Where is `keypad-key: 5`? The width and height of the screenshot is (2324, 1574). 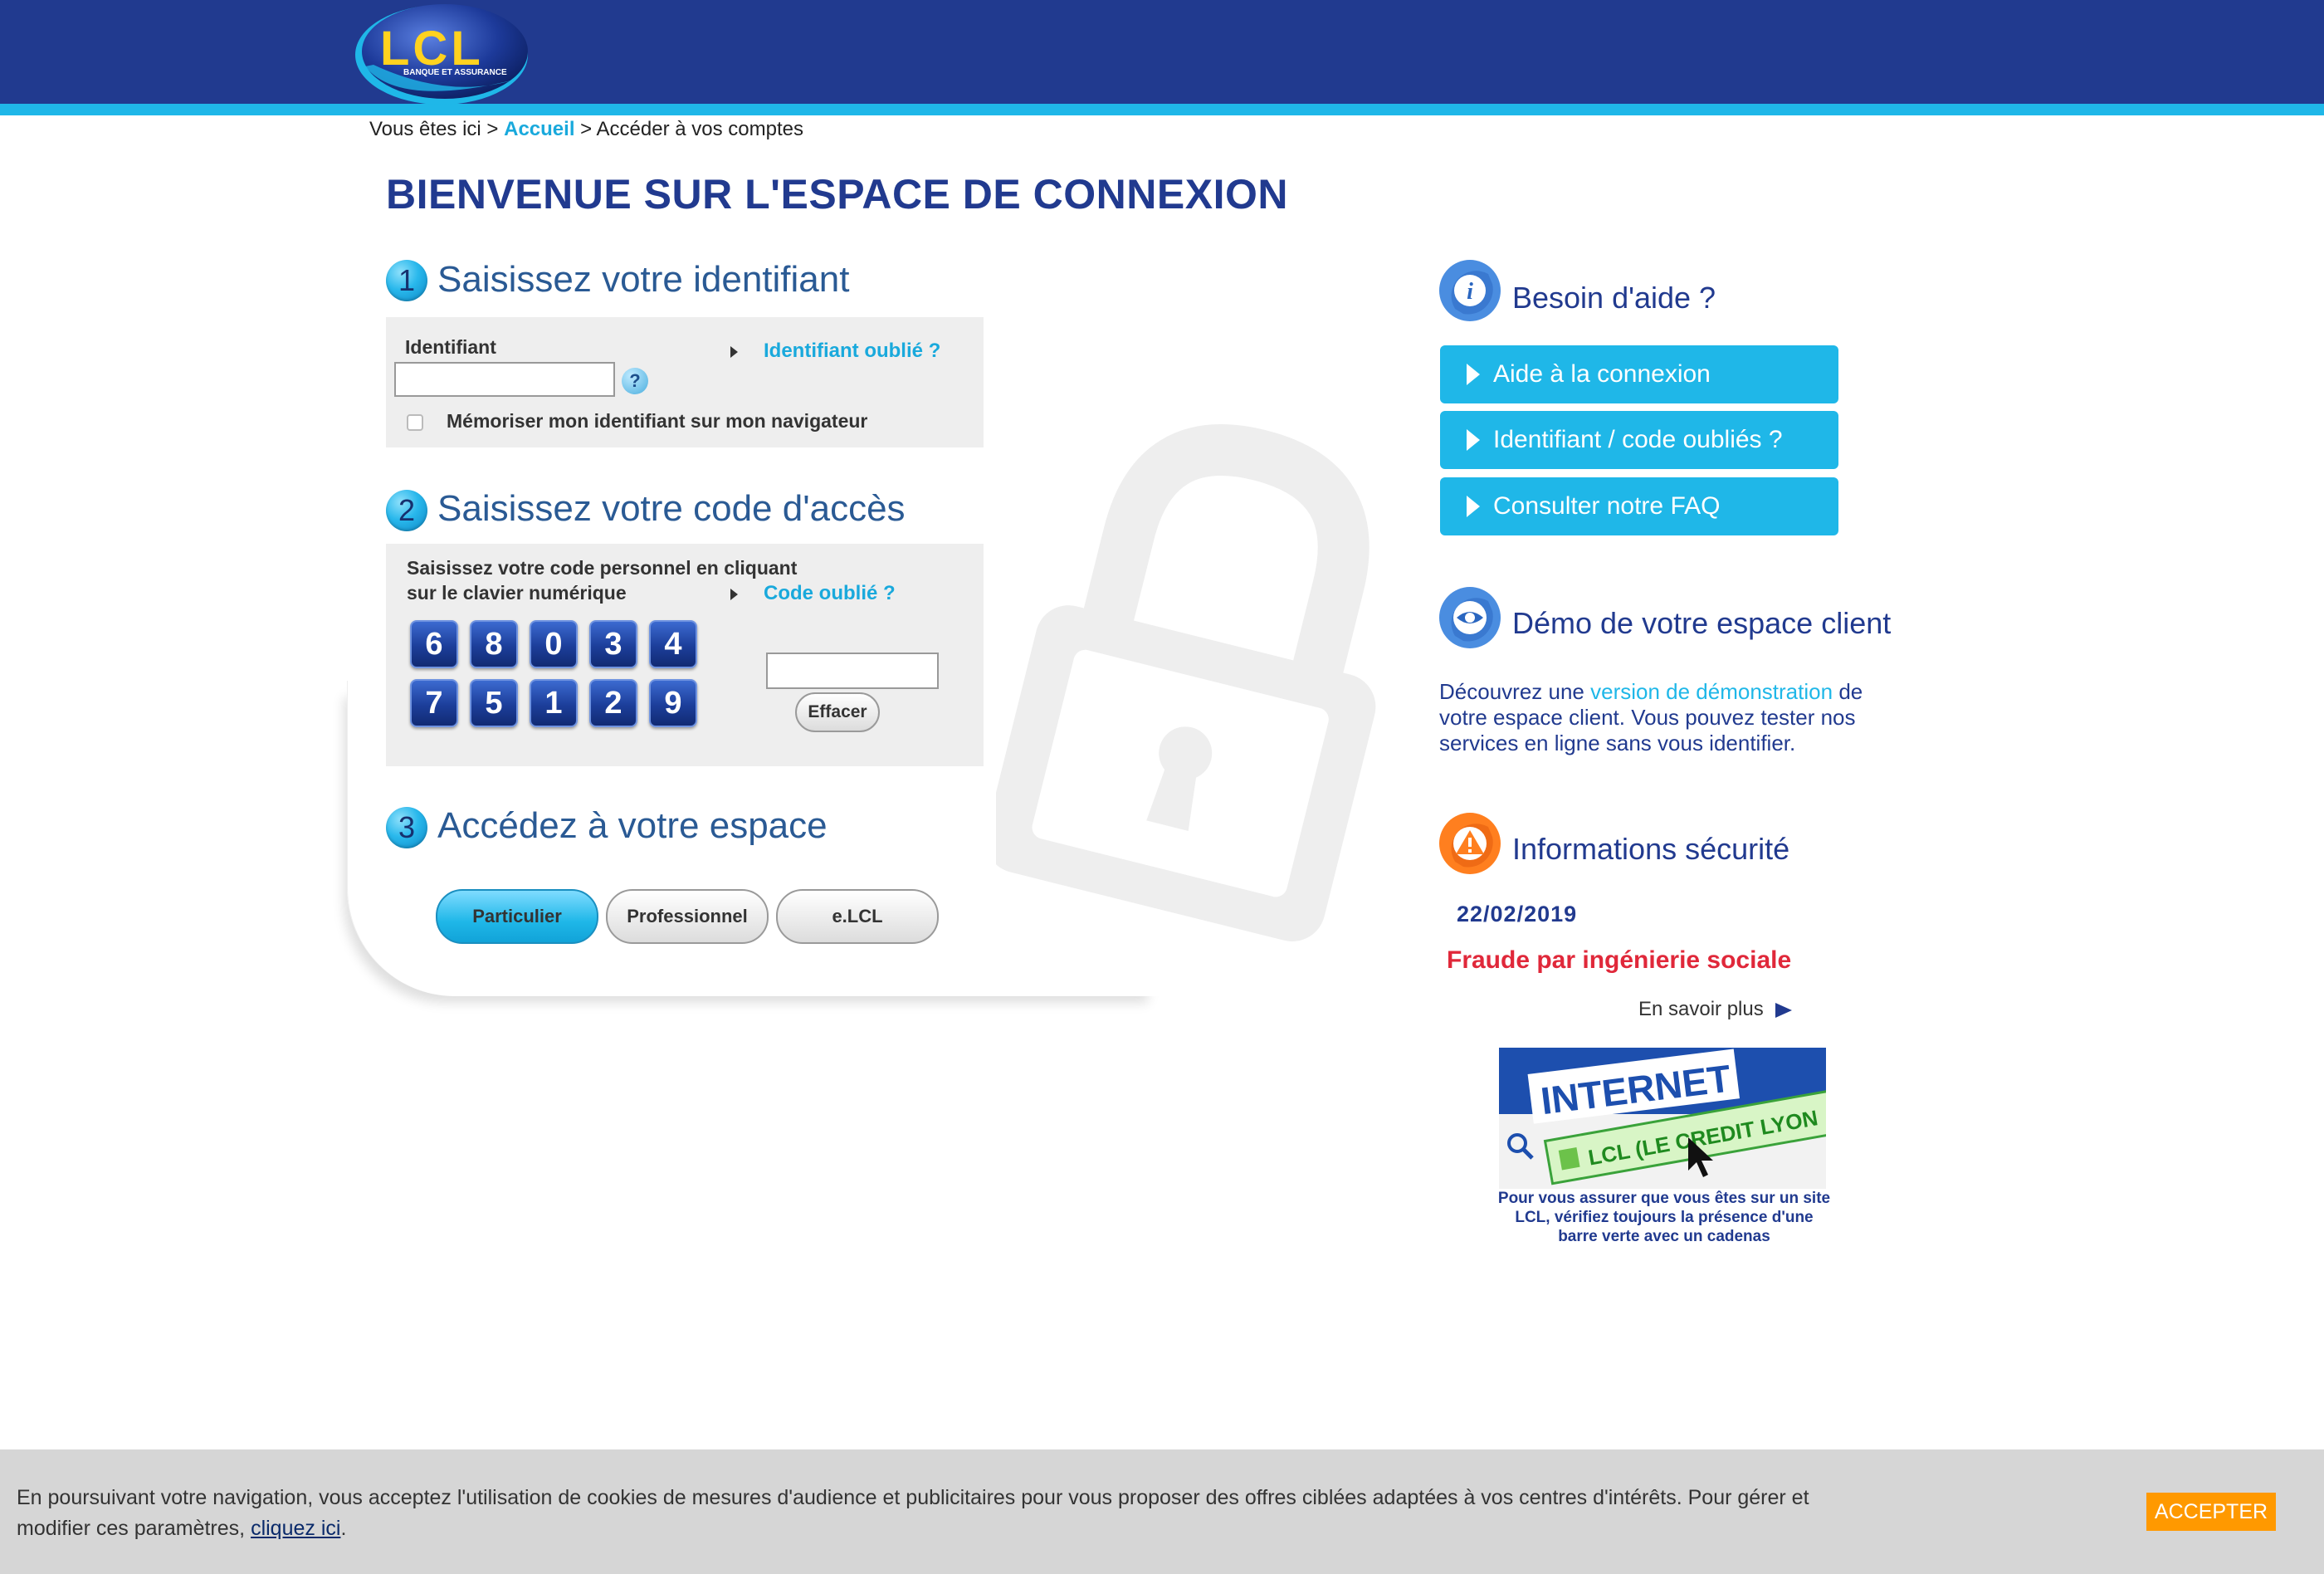 keypad-key: 5 is located at coordinates (494, 703).